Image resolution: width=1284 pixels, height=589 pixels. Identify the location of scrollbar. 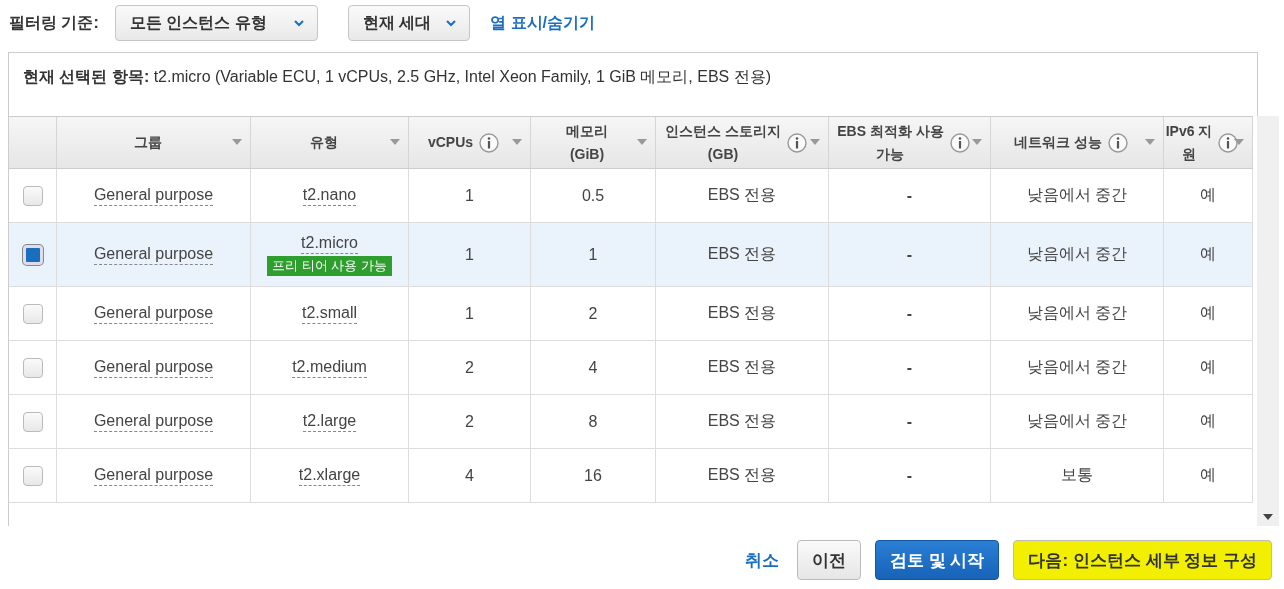
(1268, 321).